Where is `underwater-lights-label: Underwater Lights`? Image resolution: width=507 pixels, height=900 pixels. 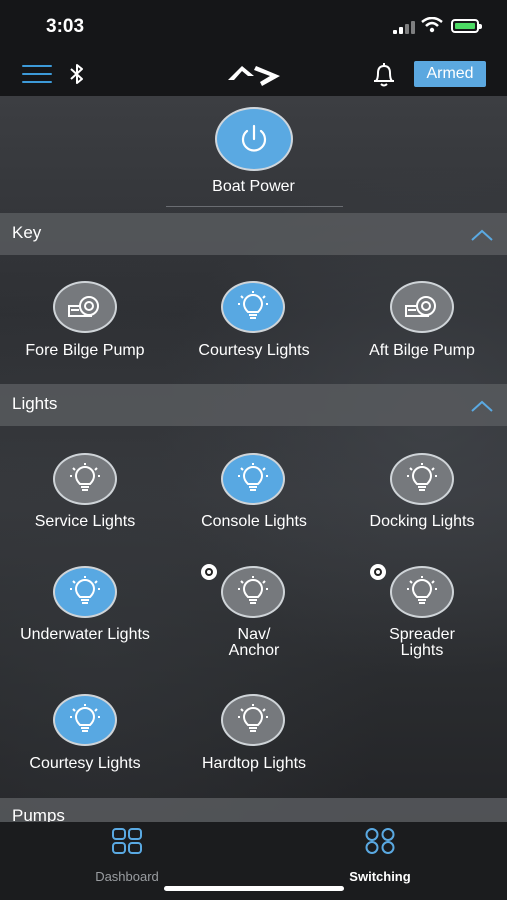 underwater-lights-label: Underwater Lights is located at coordinates (85, 634).